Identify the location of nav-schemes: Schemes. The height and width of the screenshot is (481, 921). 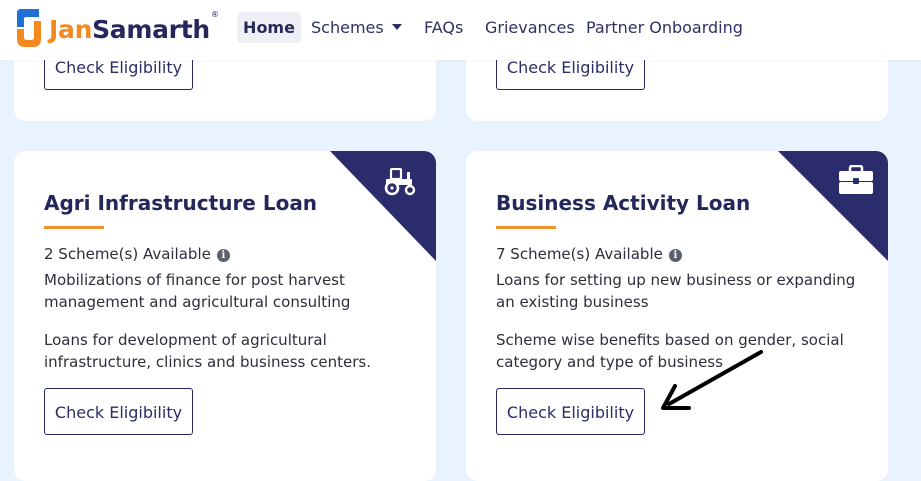
(356, 27).